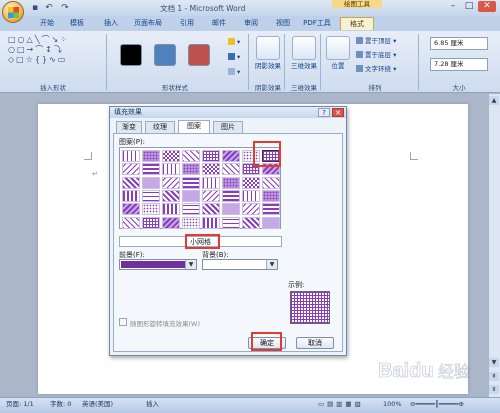  Describe the element at coordinates (376, 41) in the screenshot. I see `bring-to-front-button: 置于顶层 ▾` at that location.